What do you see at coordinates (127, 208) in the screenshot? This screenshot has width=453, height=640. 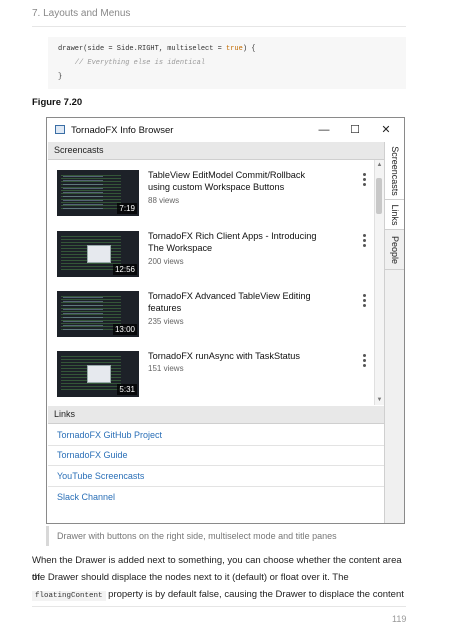 I see `video-duration: 7:19` at bounding box center [127, 208].